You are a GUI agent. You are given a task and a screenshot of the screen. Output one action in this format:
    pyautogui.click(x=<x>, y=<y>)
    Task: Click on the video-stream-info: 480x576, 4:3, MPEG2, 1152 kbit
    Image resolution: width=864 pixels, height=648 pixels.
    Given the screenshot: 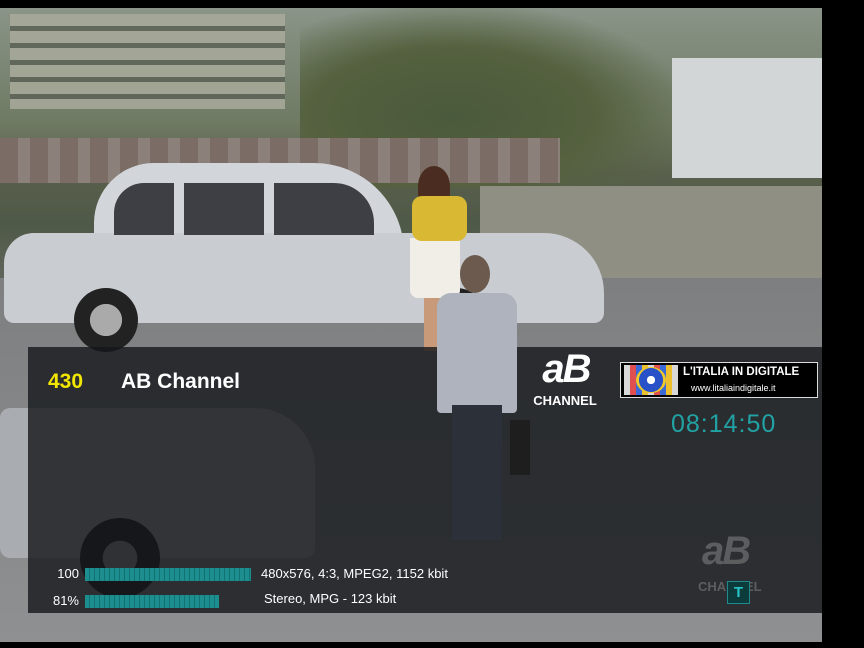 What is the action you would take?
    pyautogui.click(x=354, y=573)
    